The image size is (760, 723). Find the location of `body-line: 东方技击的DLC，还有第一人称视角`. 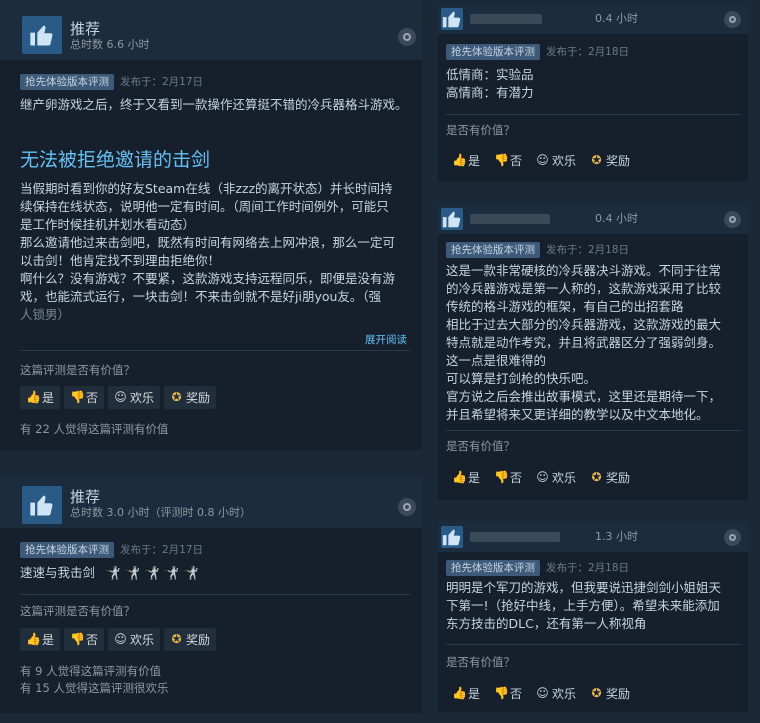

body-line: 东方技击的DLC，还有第一人称视角 is located at coordinates (546, 623).